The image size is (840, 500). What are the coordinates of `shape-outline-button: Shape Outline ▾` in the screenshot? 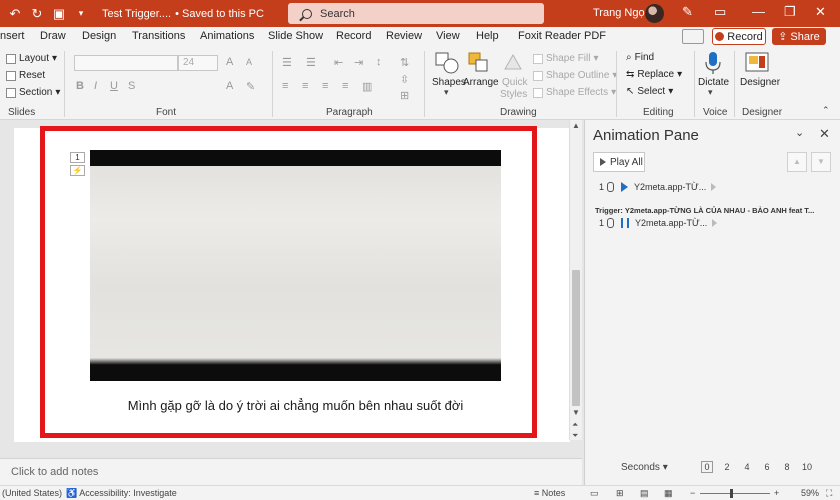 It's located at (575, 75).